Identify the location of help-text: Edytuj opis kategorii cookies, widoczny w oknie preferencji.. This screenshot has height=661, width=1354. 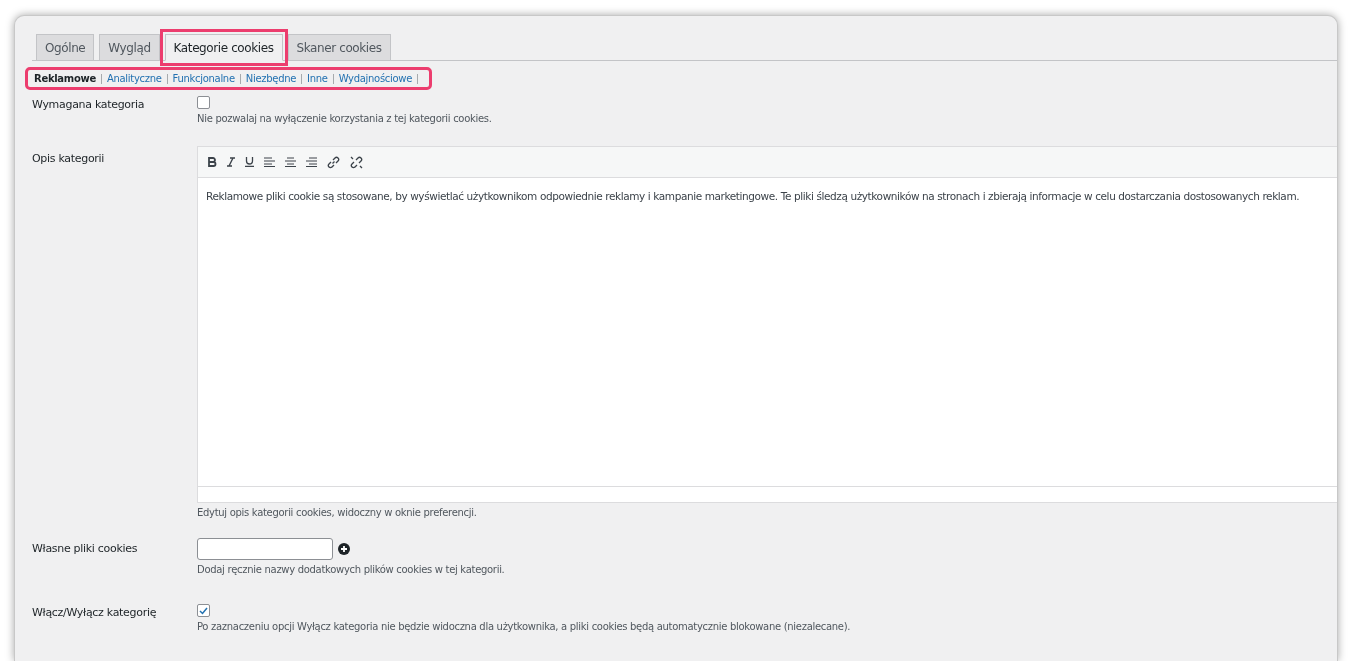
(337, 512).